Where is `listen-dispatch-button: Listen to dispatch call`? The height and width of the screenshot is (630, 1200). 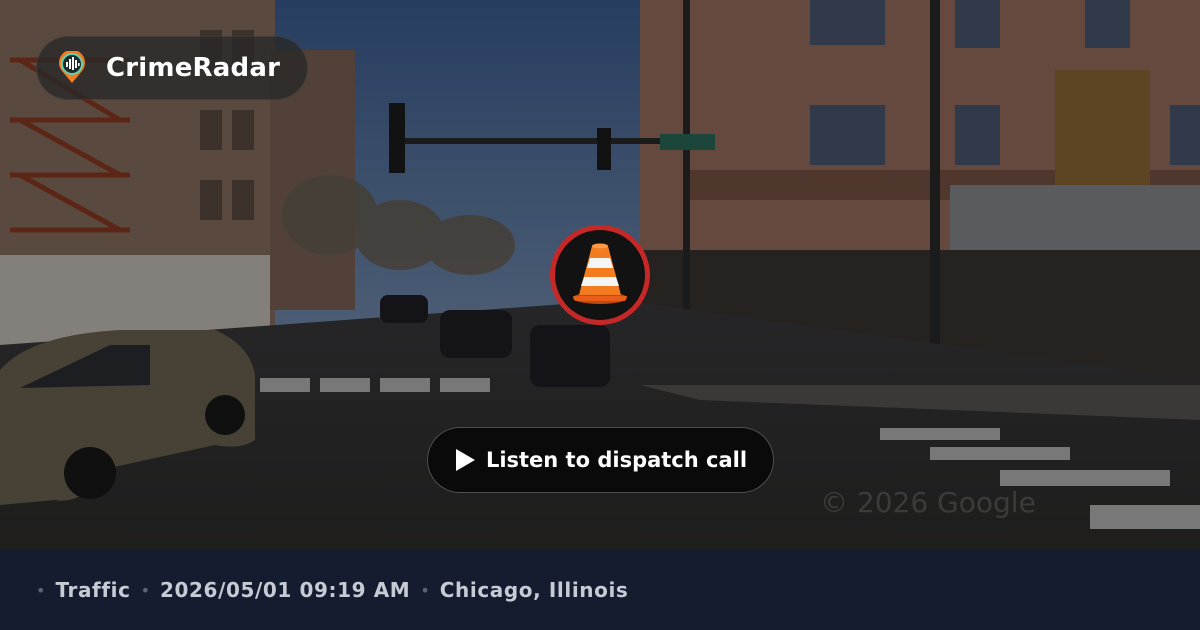 listen-dispatch-button: Listen to dispatch call is located at coordinates (600, 460).